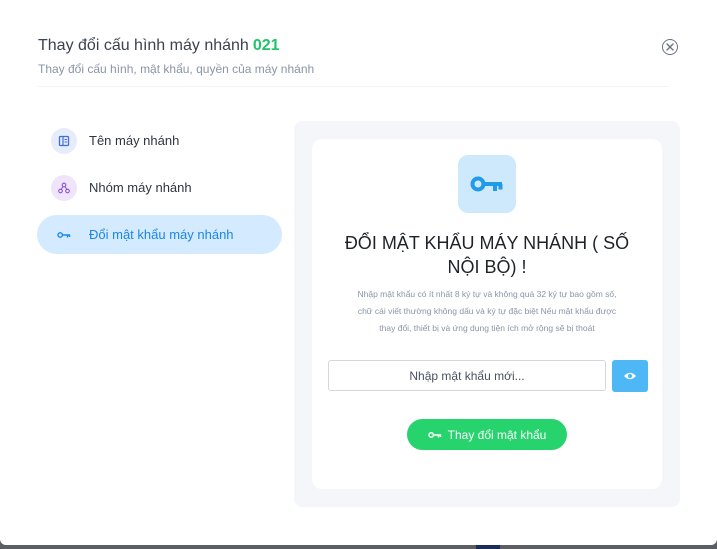  I want to click on key-icon-box, so click(487, 184).